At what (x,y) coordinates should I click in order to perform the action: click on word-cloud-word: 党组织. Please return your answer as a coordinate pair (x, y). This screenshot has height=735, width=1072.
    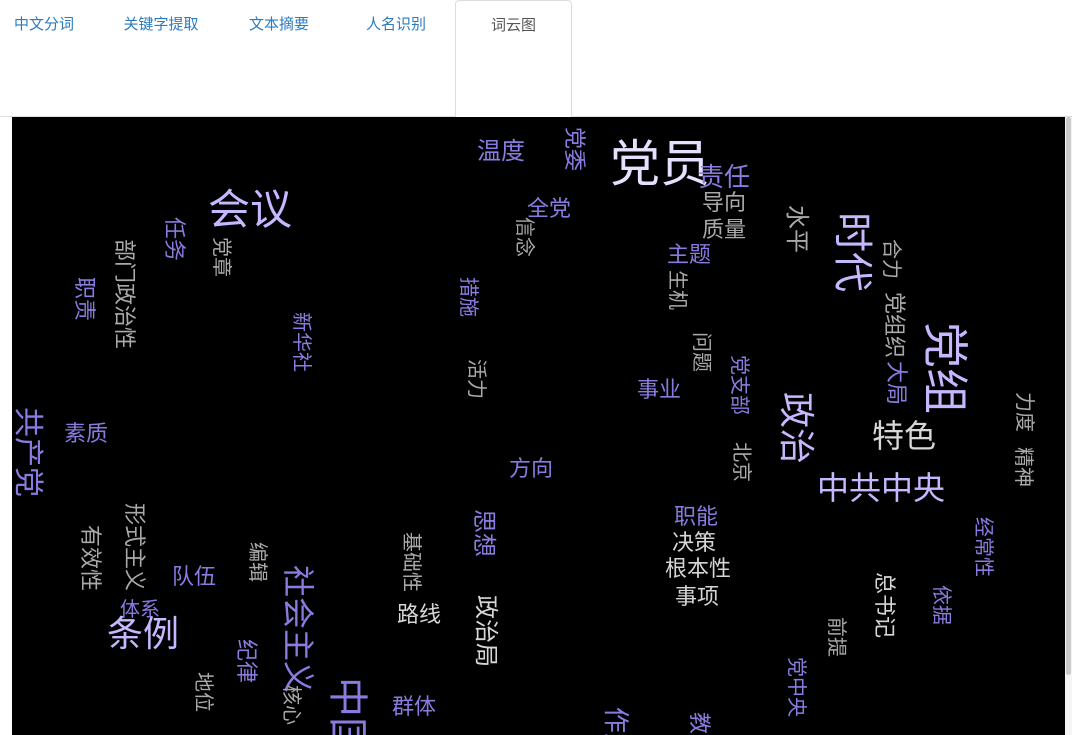
    Looking at the image, I should click on (893, 325).